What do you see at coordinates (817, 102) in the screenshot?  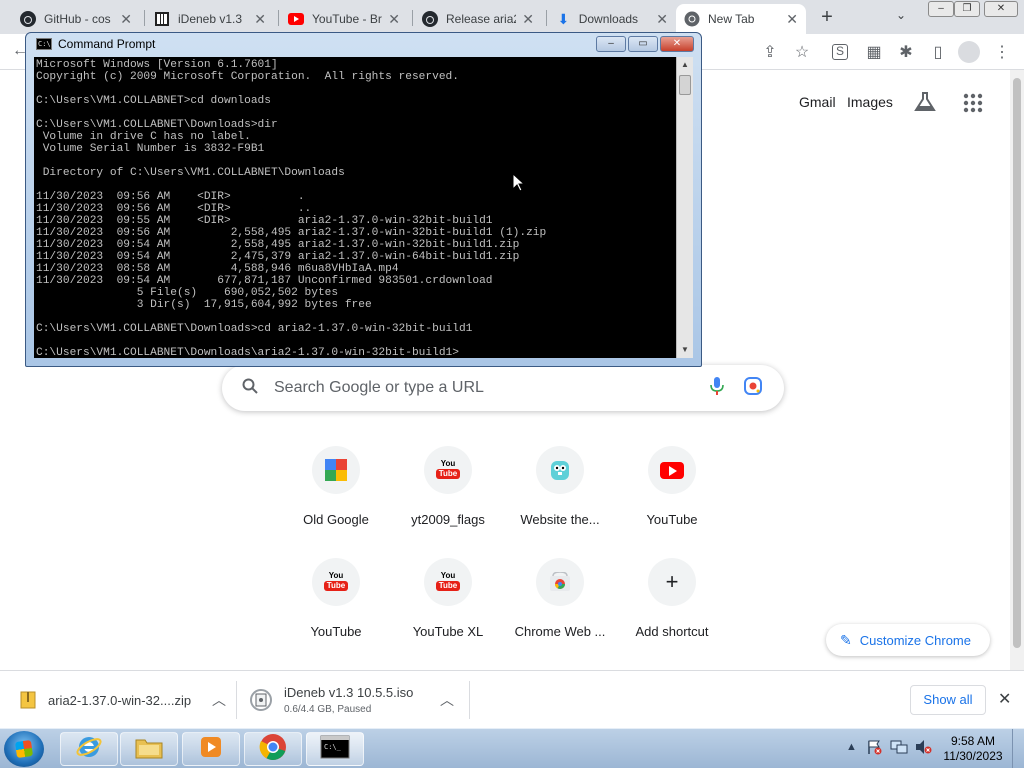 I see `gmail-link: Gmail` at bounding box center [817, 102].